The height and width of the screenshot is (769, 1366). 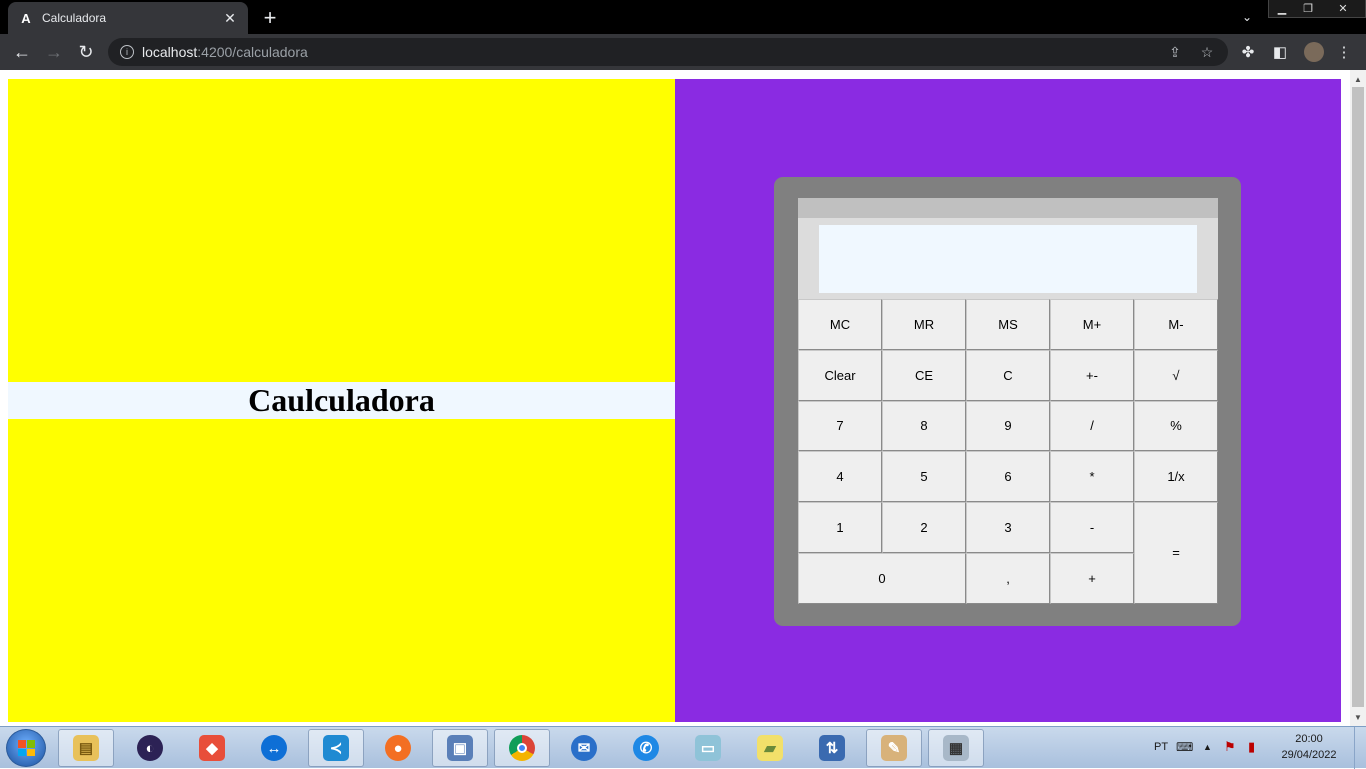 I want to click on key-clear: Clear, so click(x=840, y=375).